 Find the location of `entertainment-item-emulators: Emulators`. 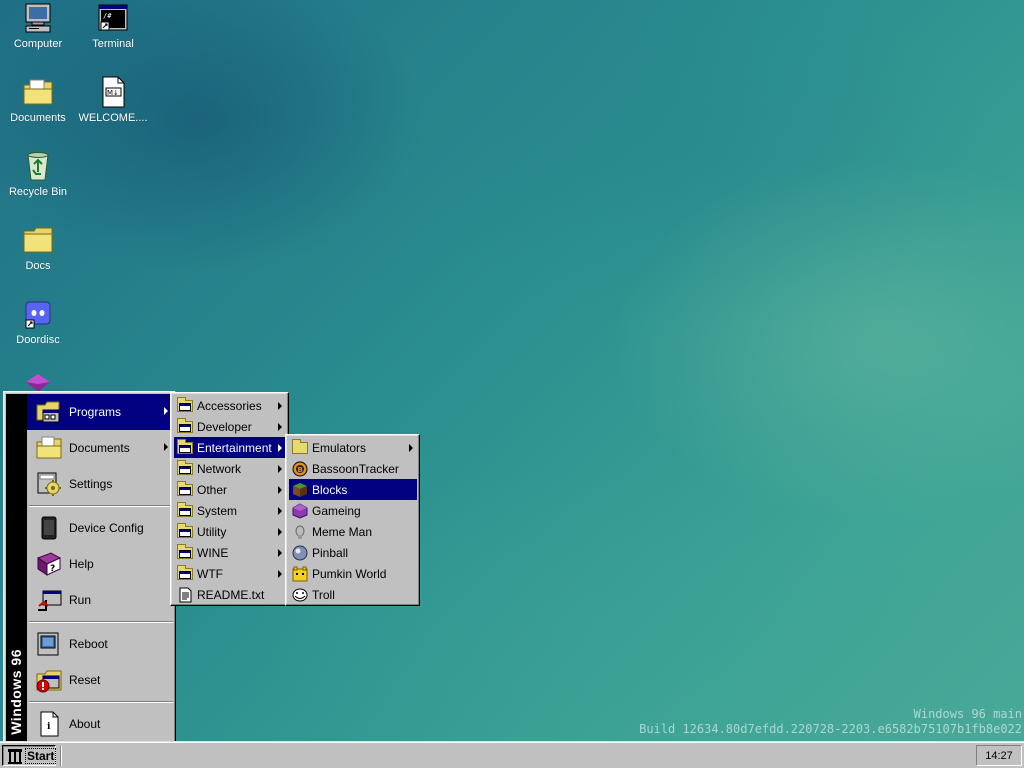

entertainment-item-emulators: Emulators is located at coordinates (353, 447).